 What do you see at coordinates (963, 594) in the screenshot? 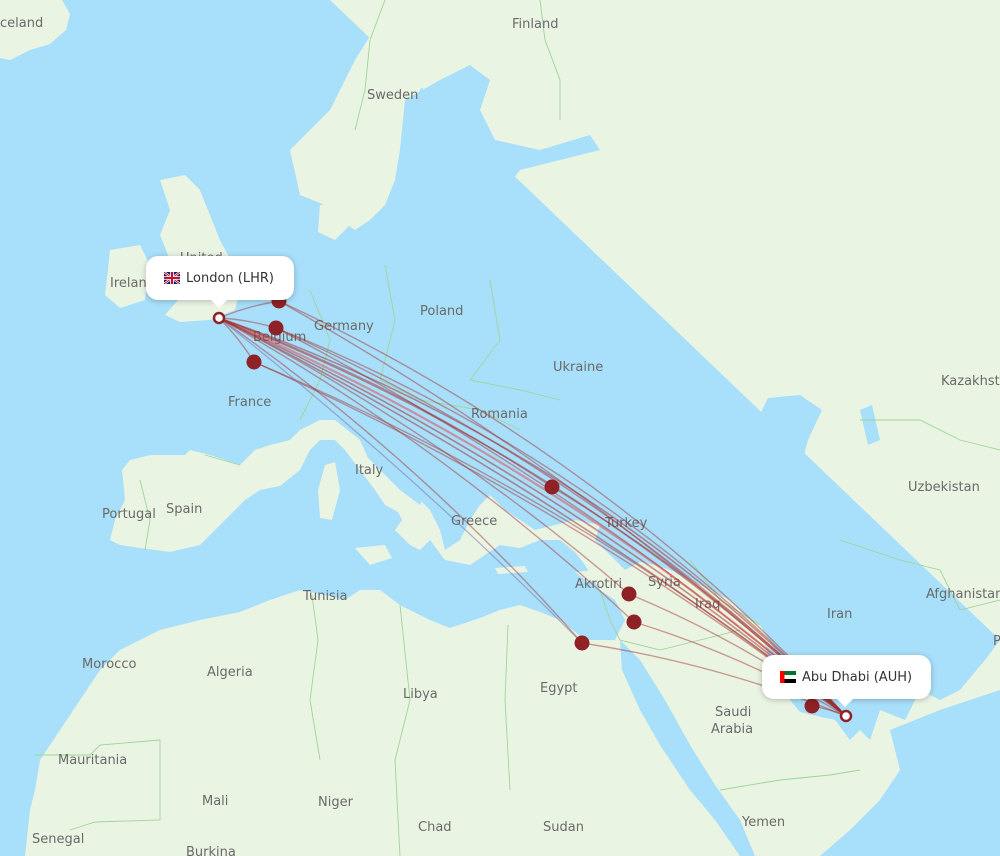
I see `country-label-afghanistan: Afghanistan` at bounding box center [963, 594].